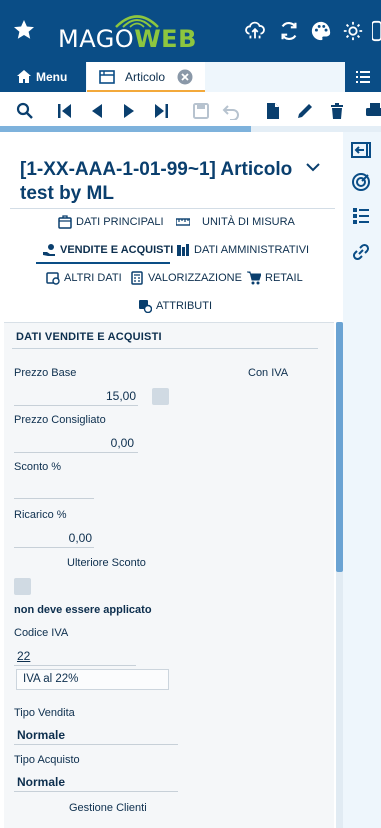 This screenshot has height=828, width=381. I want to click on settings-sync-icon, so click(353, 31).